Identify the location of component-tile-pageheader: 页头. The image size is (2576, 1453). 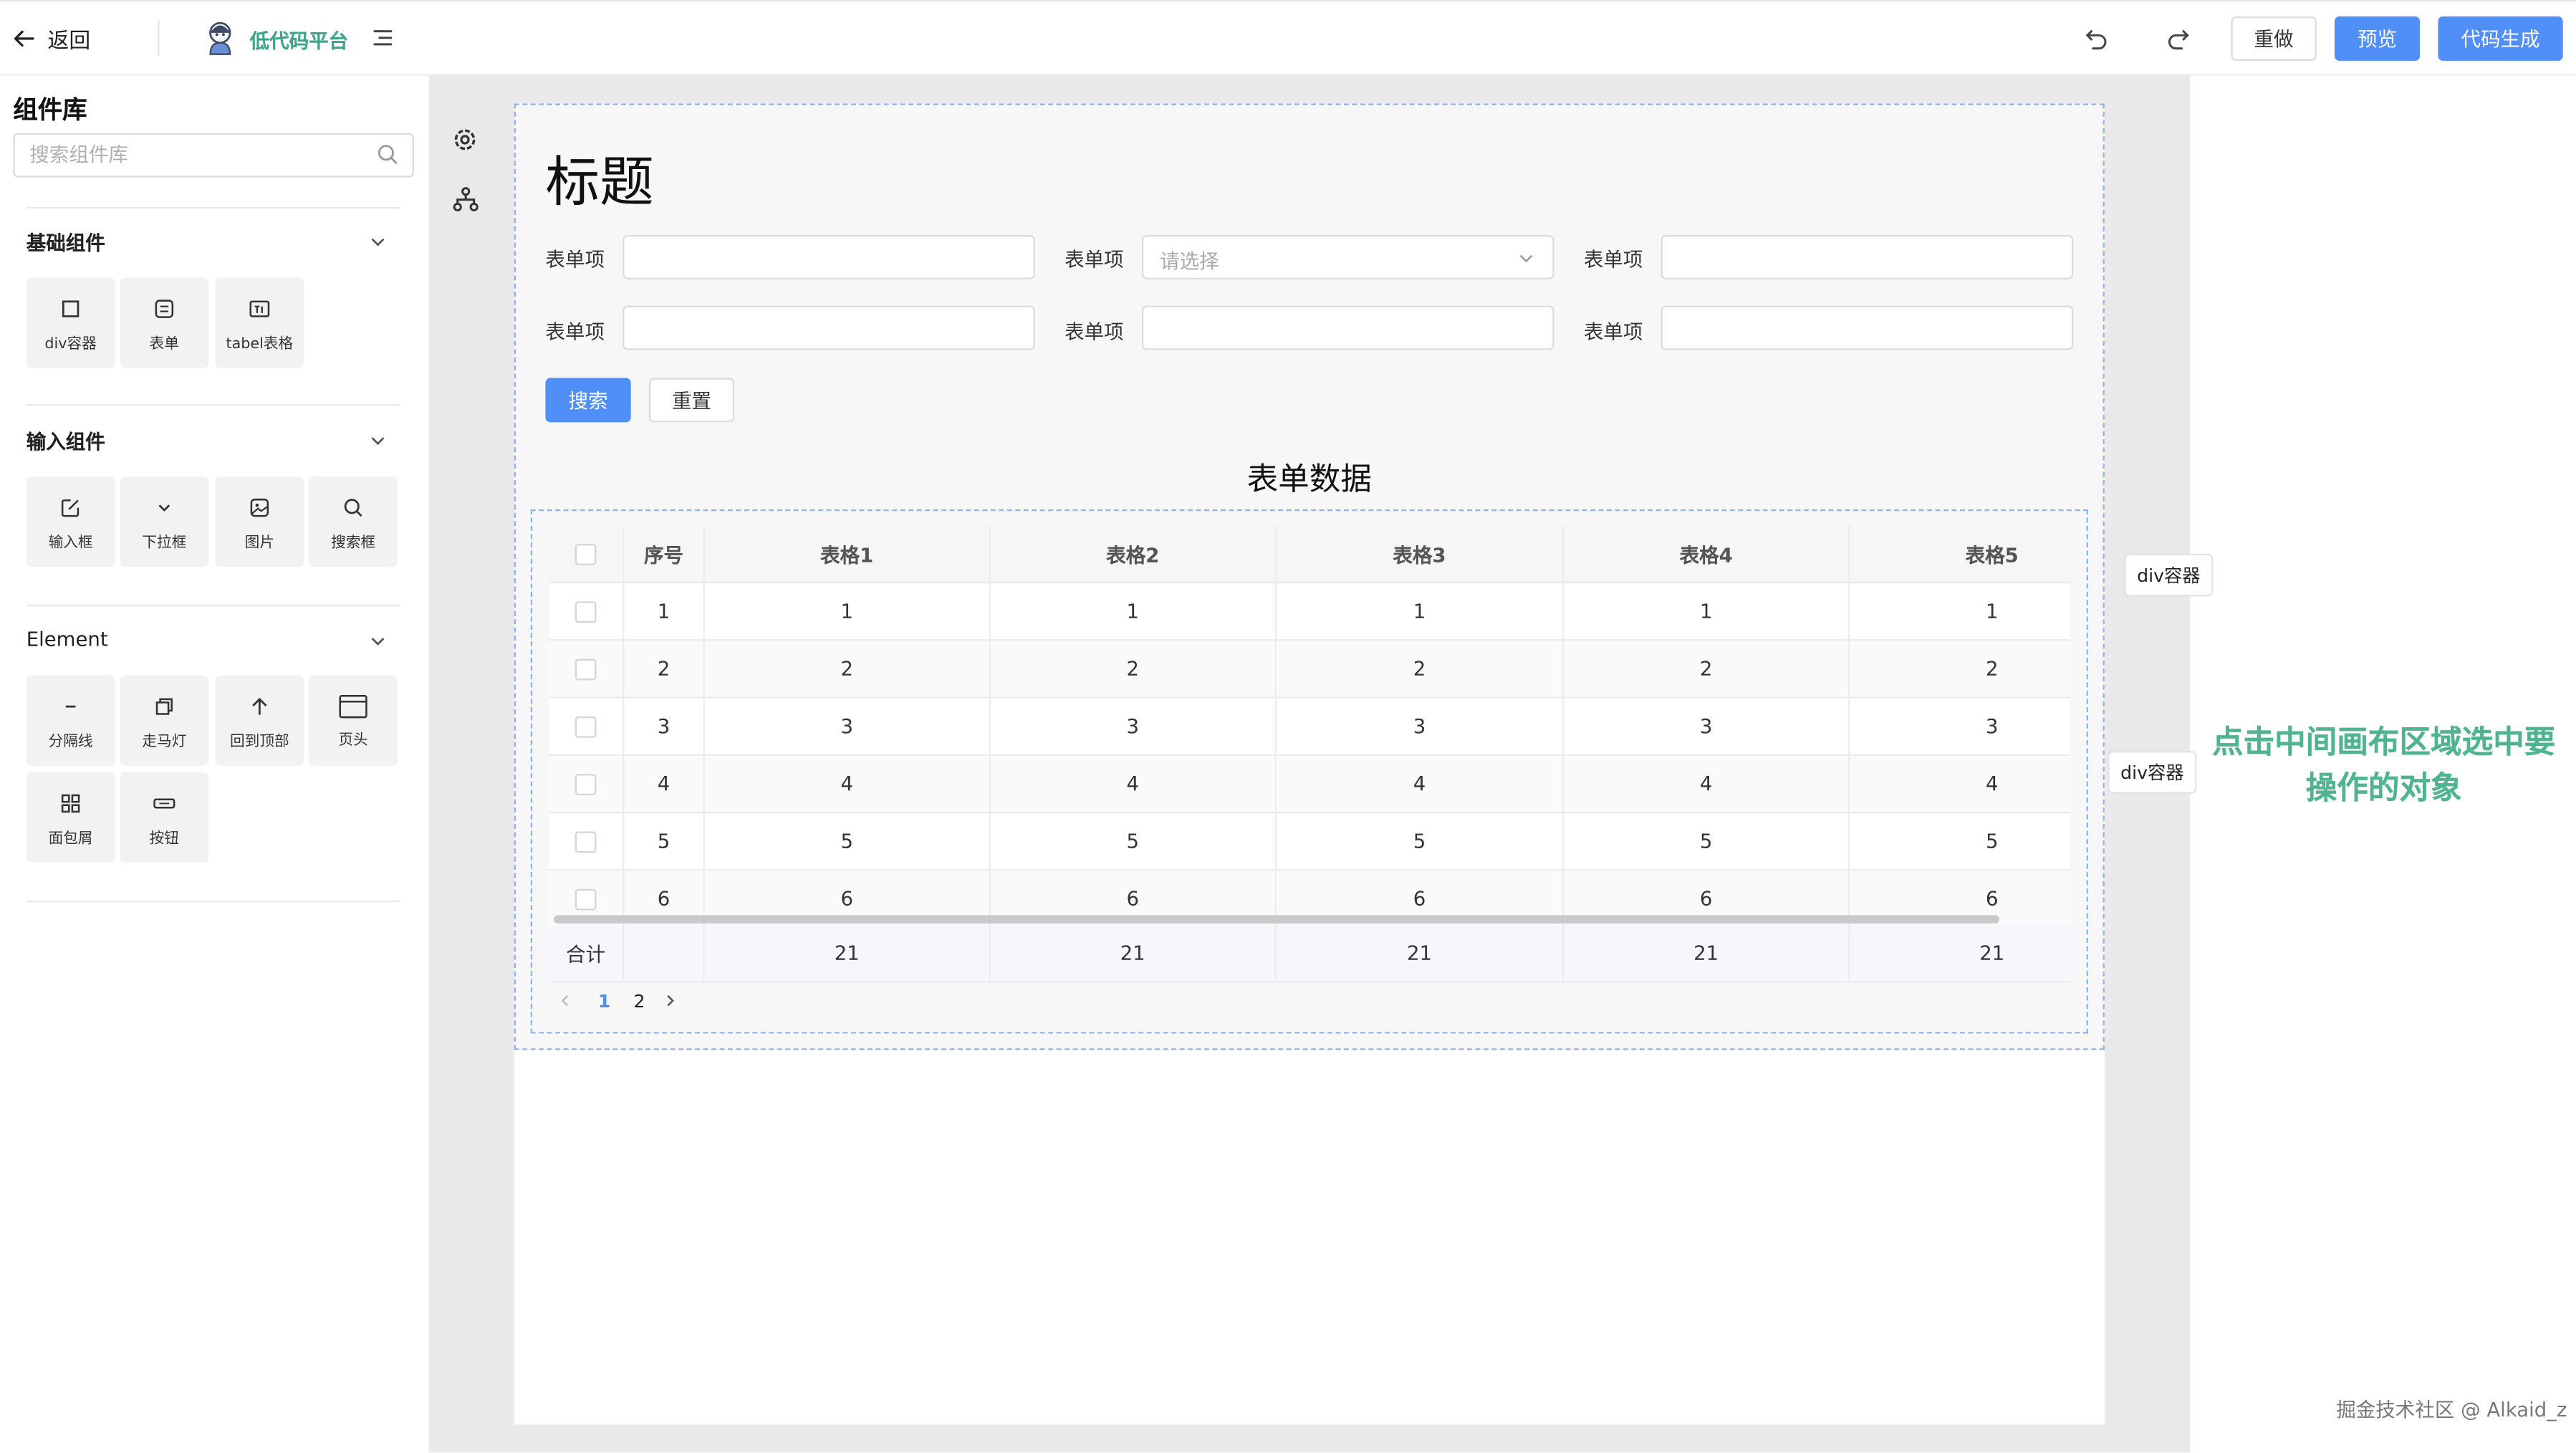
(353, 720).